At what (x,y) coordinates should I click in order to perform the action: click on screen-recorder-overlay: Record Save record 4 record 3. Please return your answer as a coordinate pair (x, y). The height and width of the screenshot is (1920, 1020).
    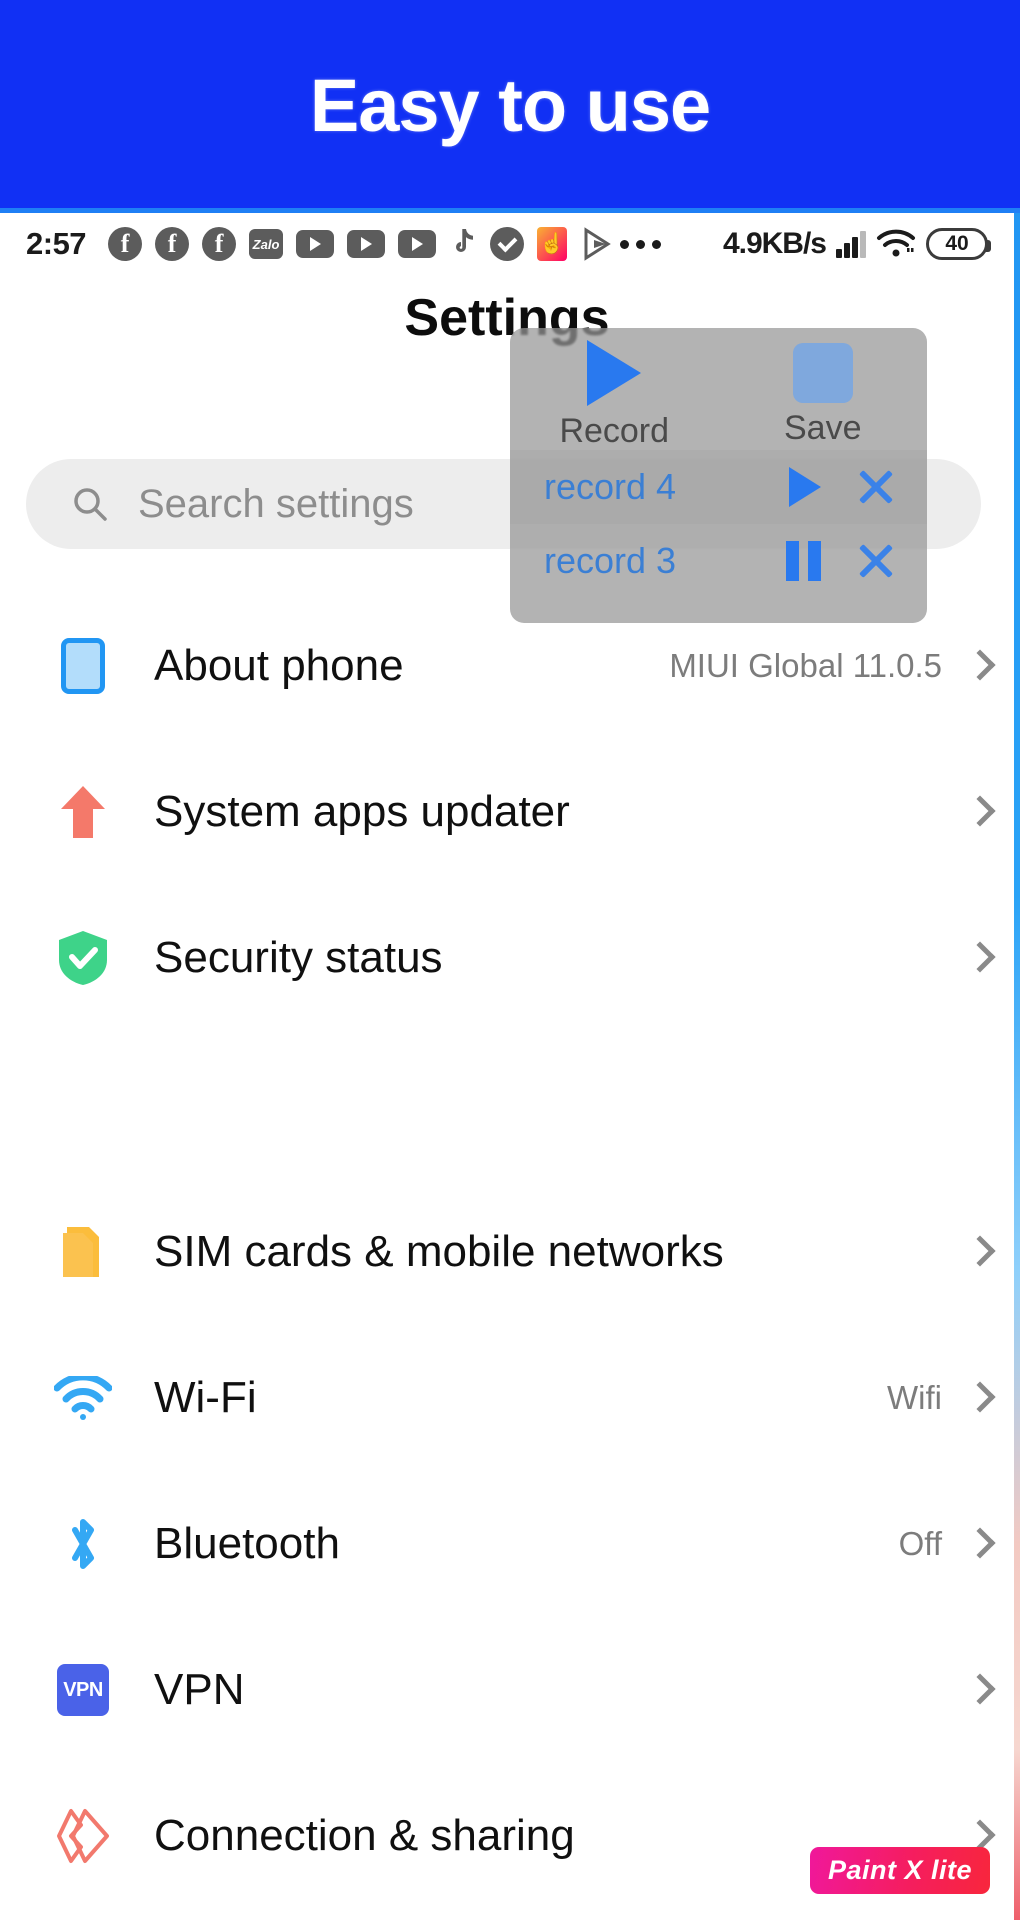
    Looking at the image, I should click on (718, 475).